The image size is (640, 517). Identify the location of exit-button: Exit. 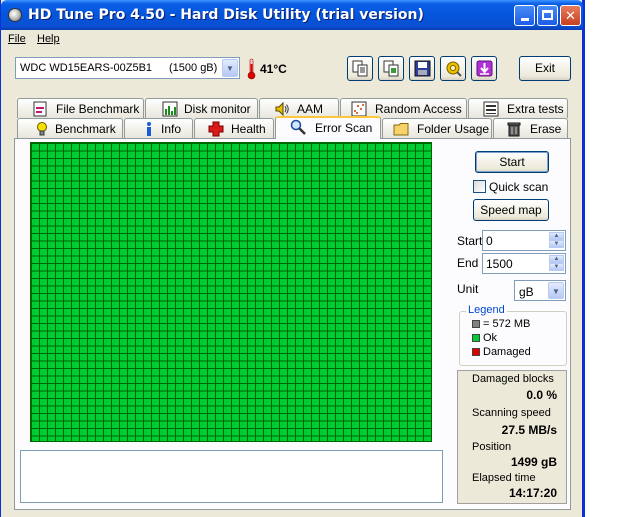
(545, 68).